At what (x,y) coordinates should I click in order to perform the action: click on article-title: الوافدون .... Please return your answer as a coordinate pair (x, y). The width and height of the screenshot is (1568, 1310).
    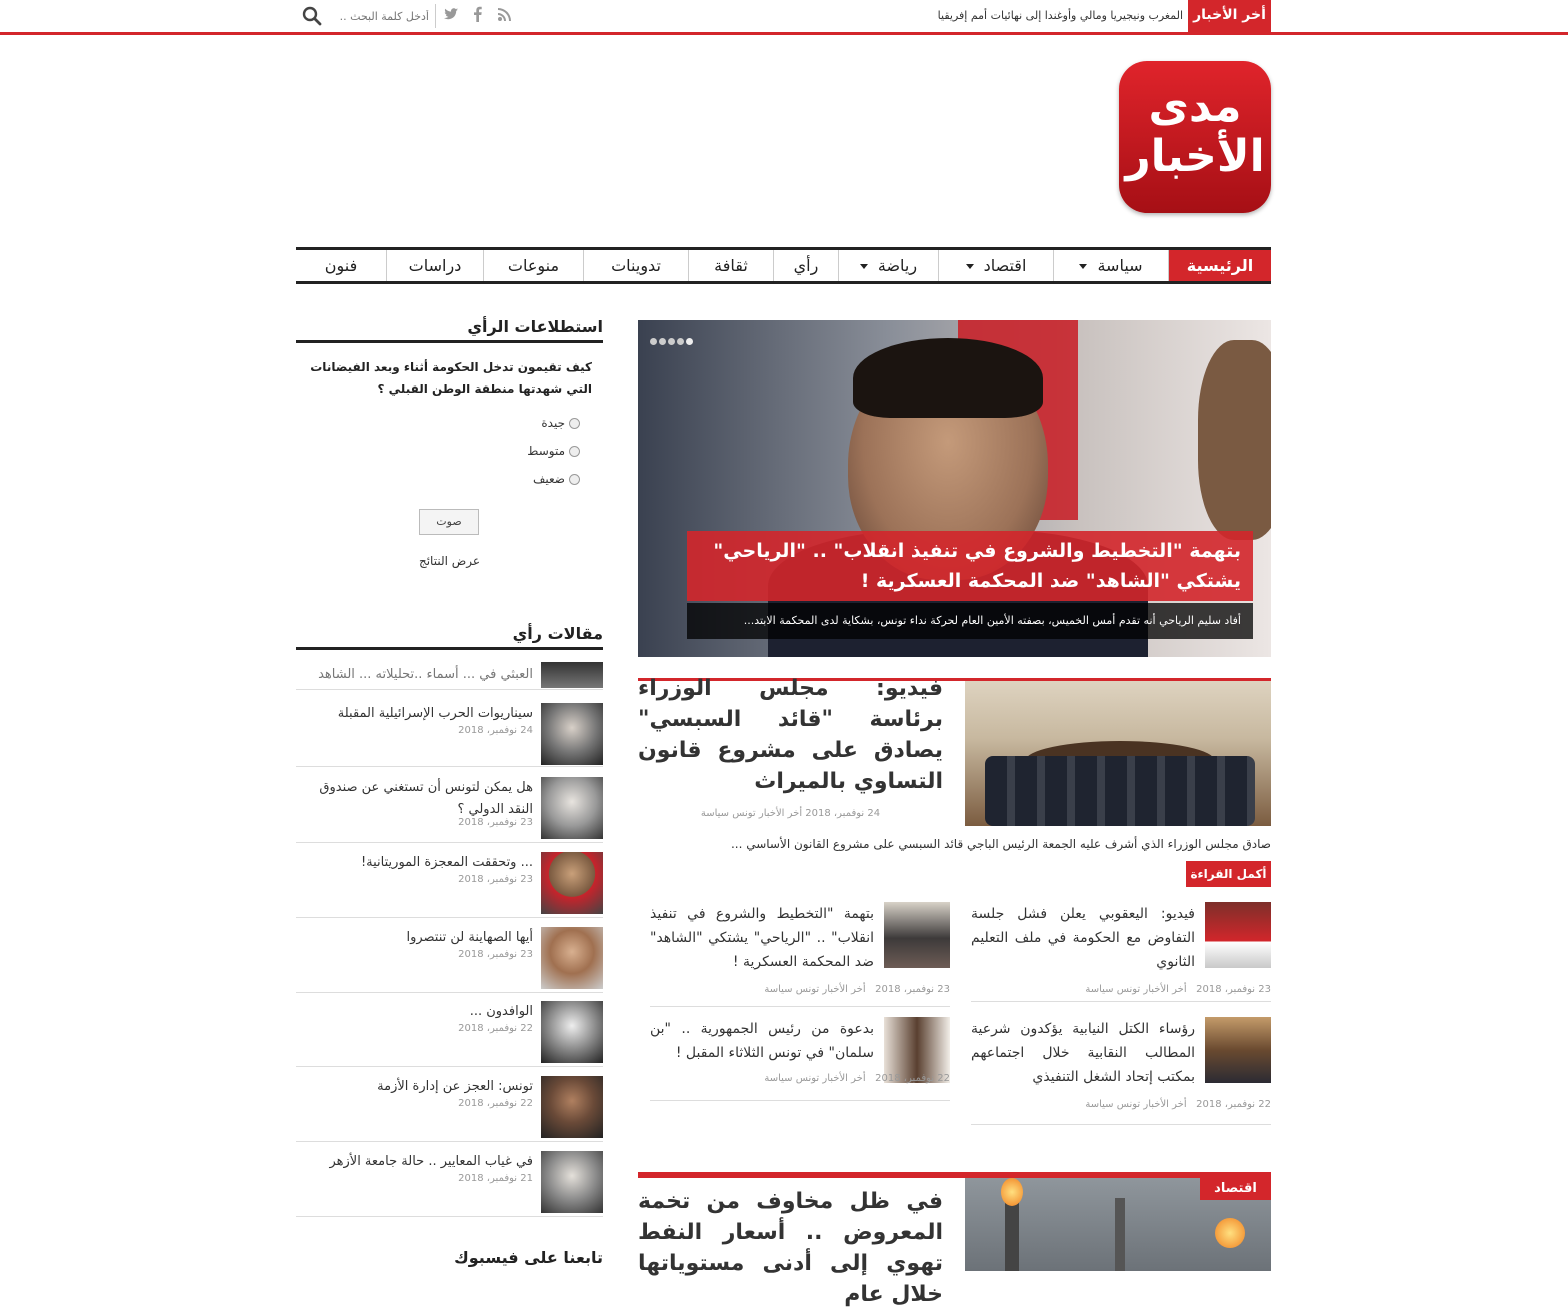
    Looking at the image, I should click on (414, 1012).